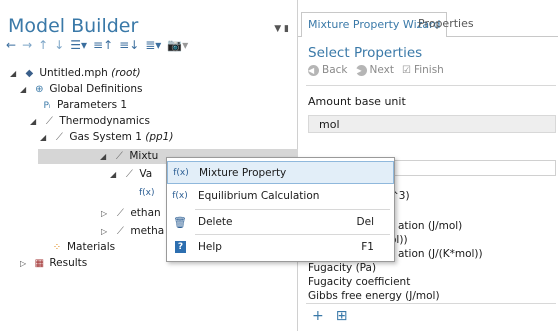 This screenshot has height=331, width=558. What do you see at coordinates (281, 29) in the screenshot?
I see `panel-controls: ▼ ▮` at bounding box center [281, 29].